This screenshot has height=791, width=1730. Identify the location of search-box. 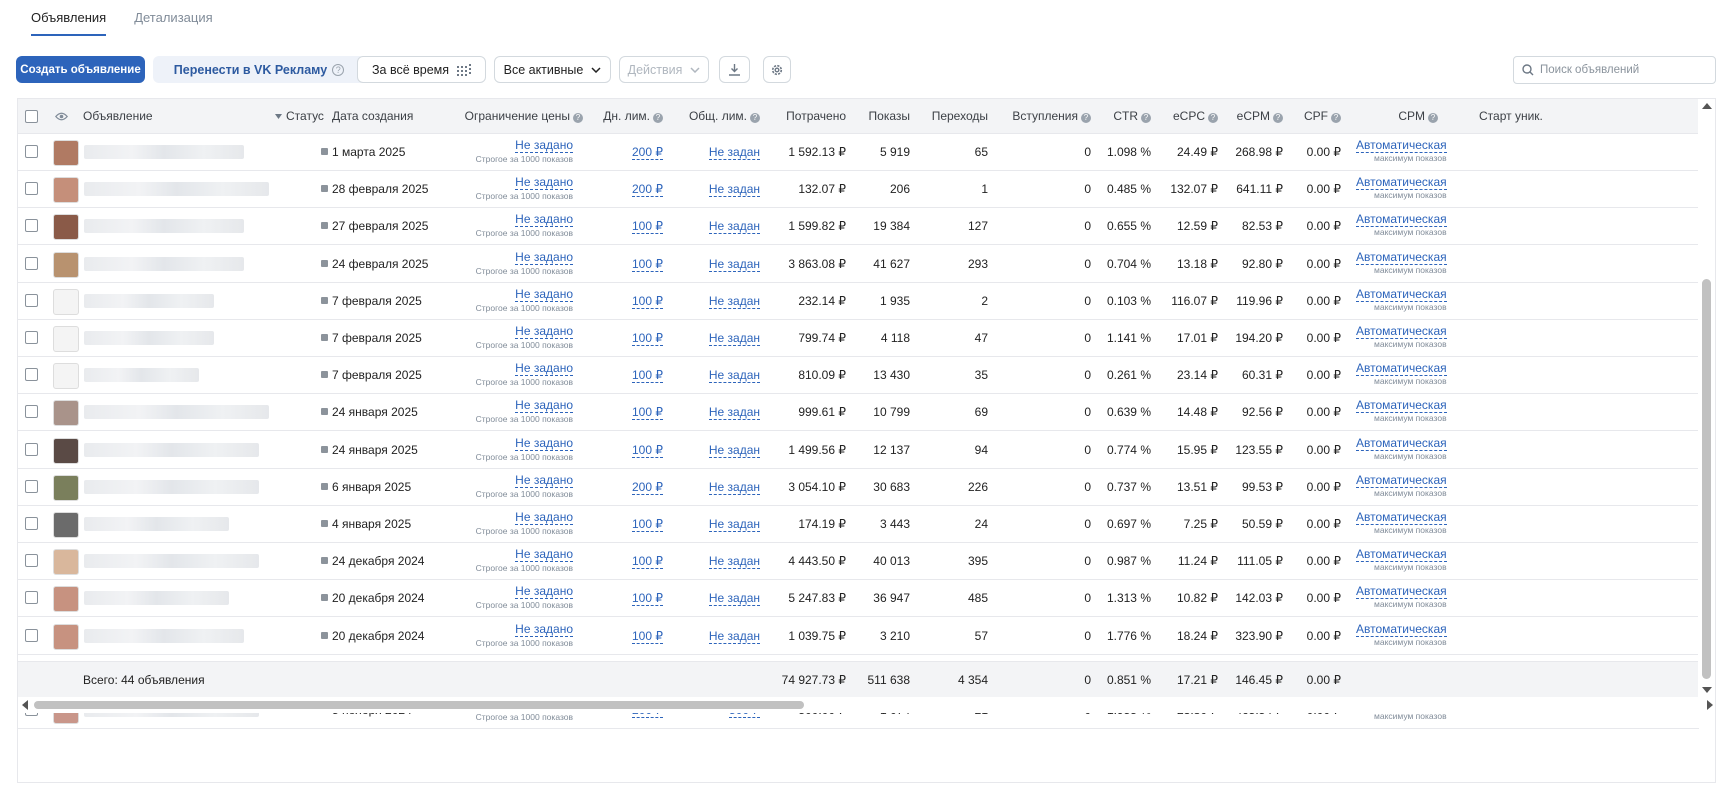
(1614, 70).